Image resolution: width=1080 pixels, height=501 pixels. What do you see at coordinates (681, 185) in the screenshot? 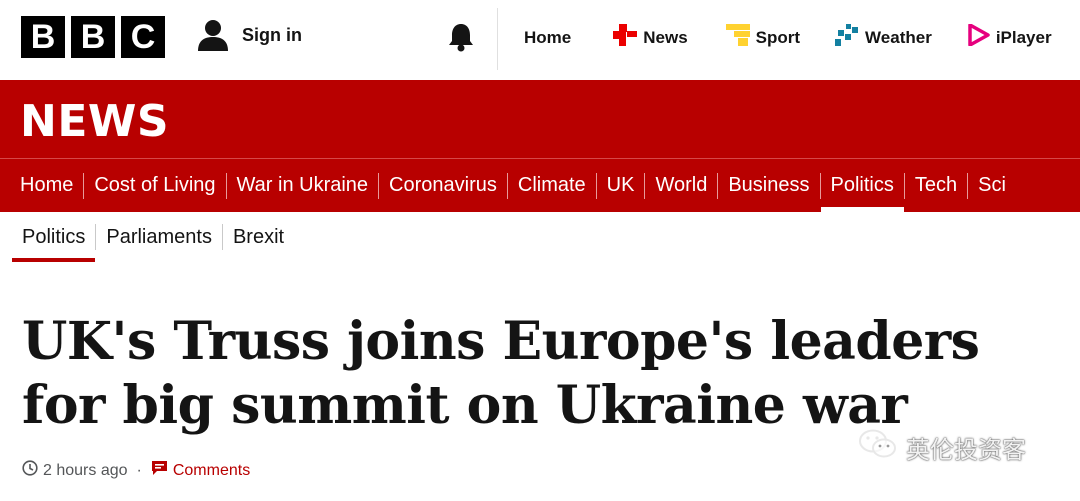
I see `section-nav-world: World` at bounding box center [681, 185].